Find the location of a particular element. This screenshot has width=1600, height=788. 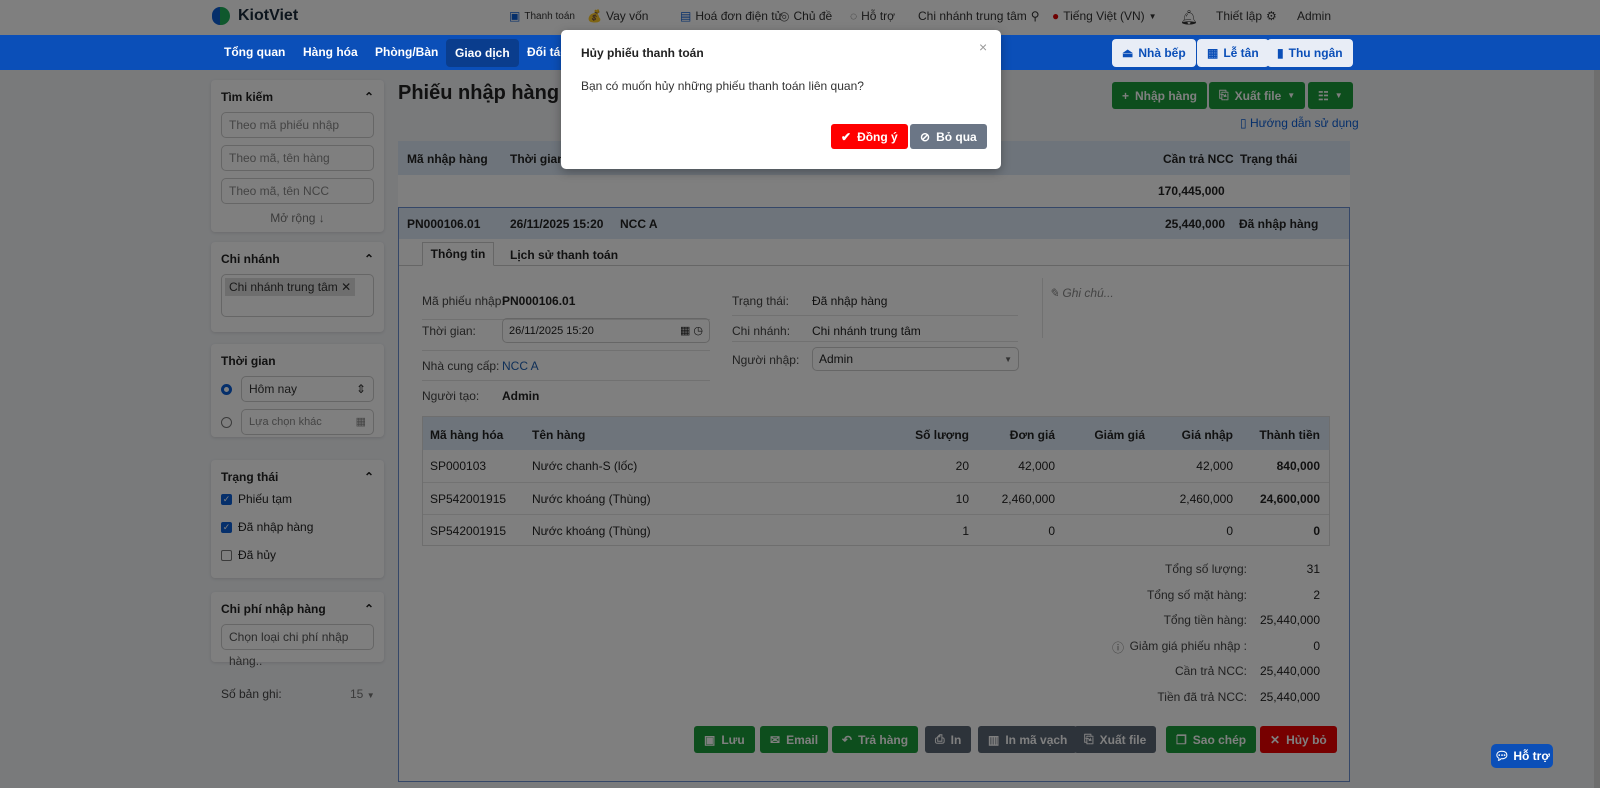

label: Đồng ý is located at coordinates (877, 136).